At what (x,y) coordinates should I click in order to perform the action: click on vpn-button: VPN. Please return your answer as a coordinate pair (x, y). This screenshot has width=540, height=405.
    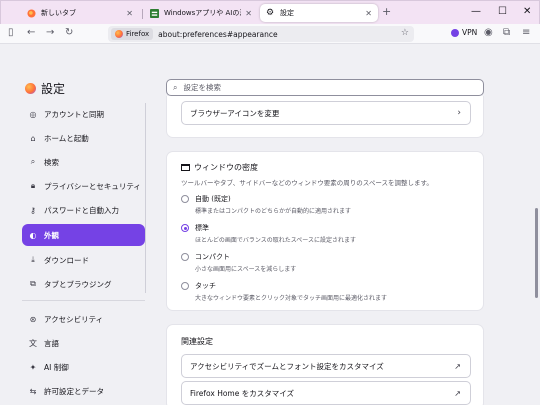
    Looking at the image, I should click on (464, 32).